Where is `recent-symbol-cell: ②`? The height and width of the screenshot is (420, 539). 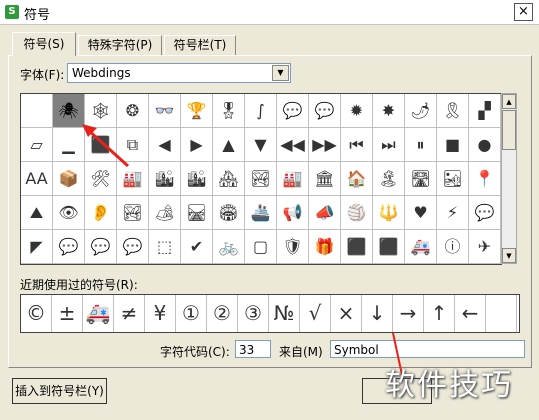
recent-symbol-cell: ② is located at coordinates (222, 313).